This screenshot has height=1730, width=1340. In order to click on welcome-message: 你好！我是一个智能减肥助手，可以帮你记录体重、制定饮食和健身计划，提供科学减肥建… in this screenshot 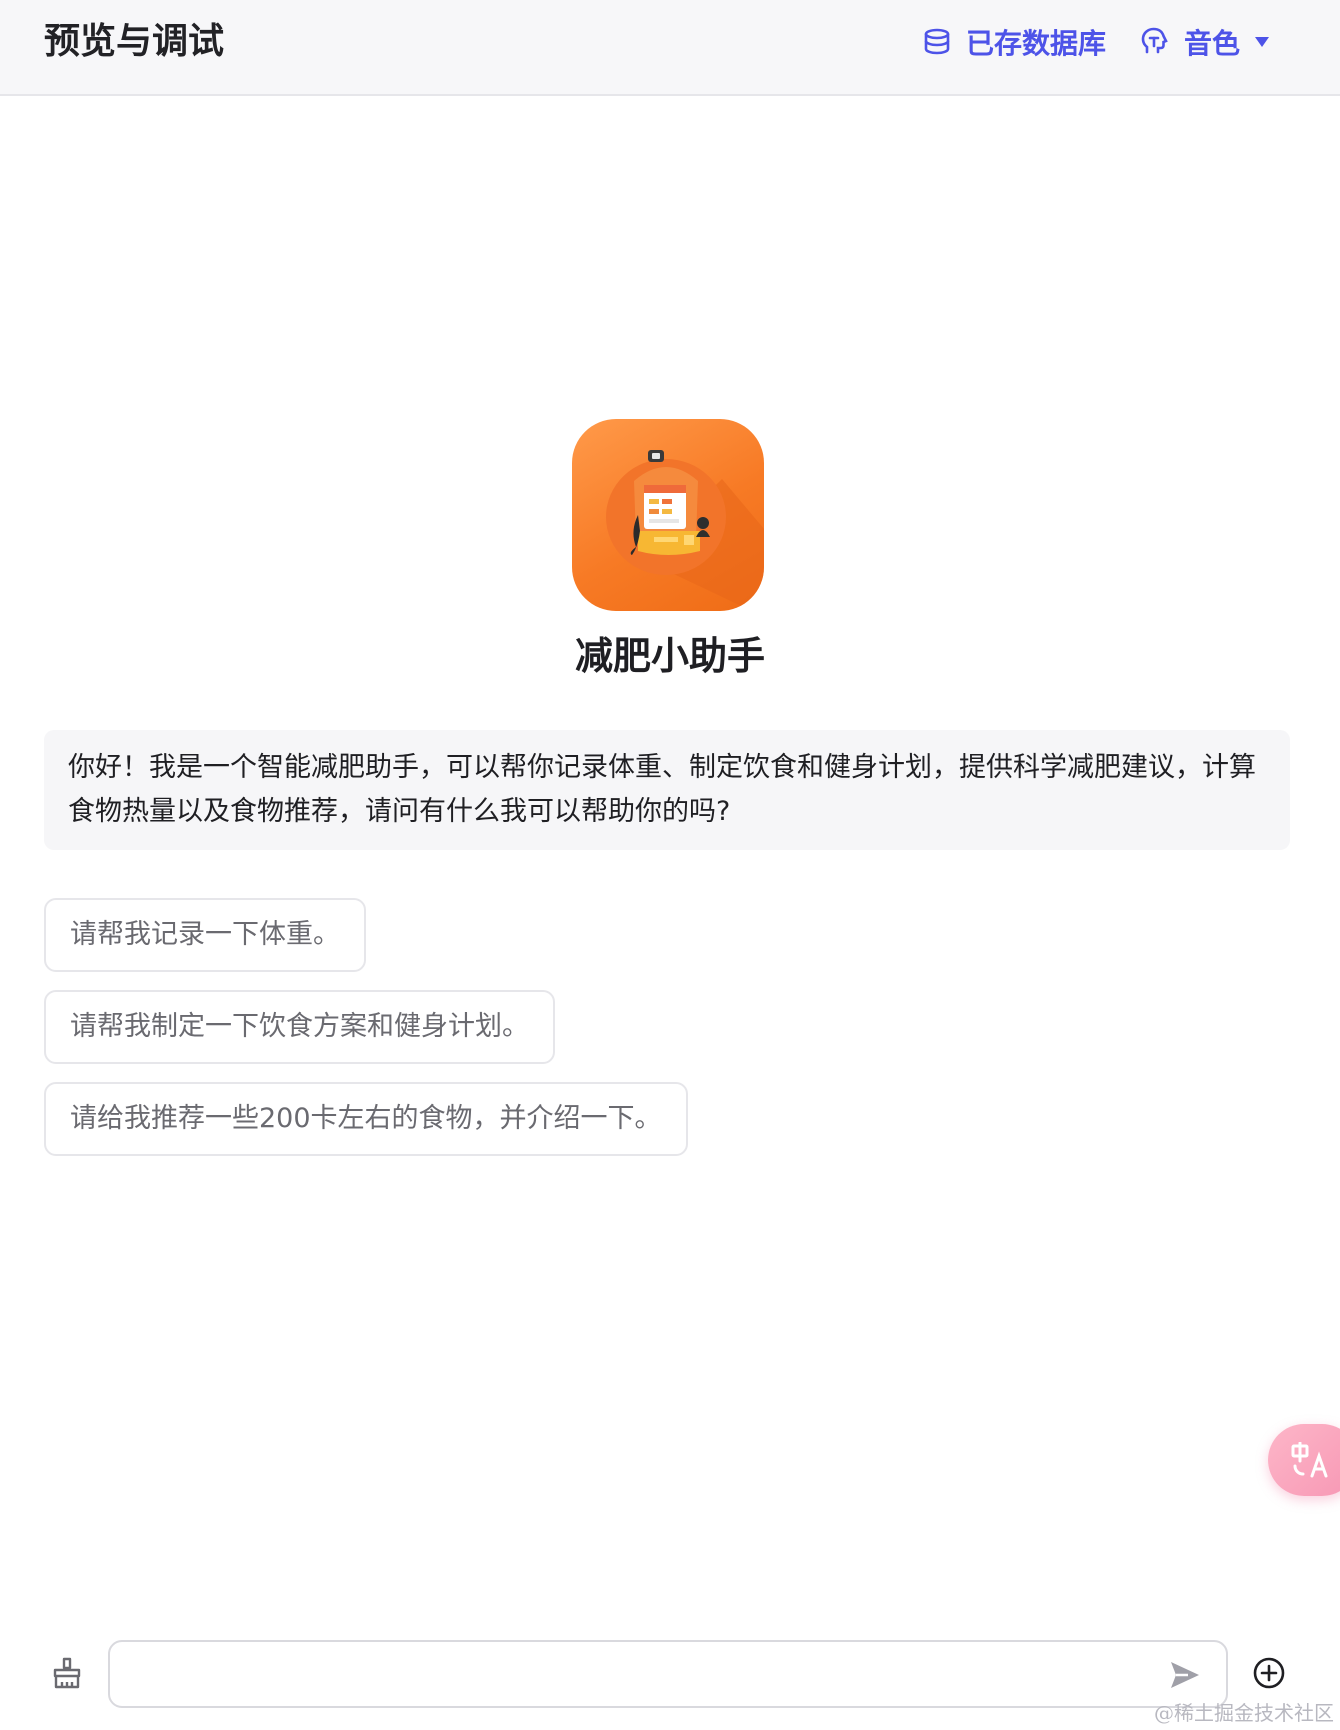, I will do `click(667, 790)`.